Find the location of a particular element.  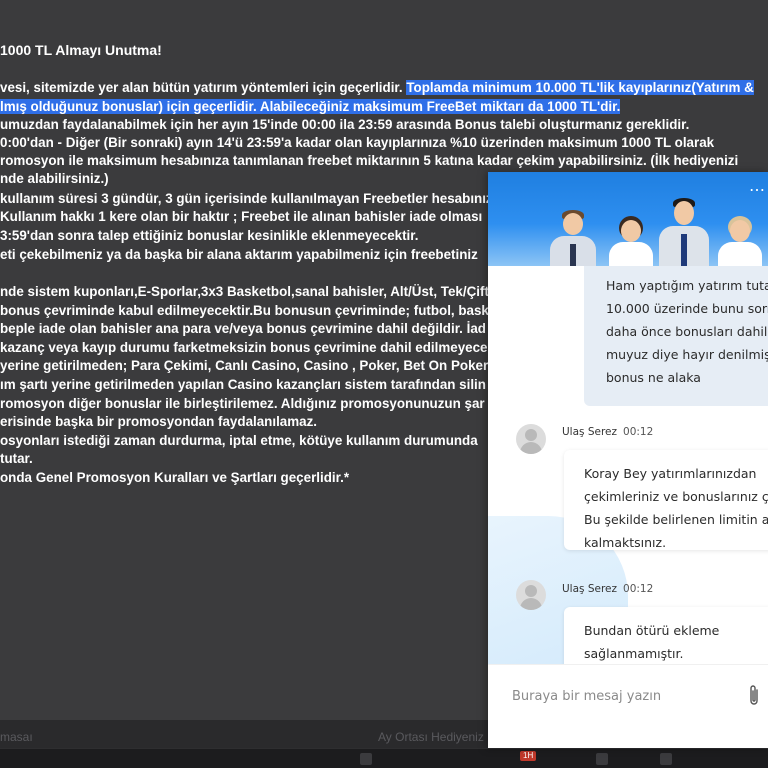

chat-header: ⋯ is located at coordinates (628, 219).